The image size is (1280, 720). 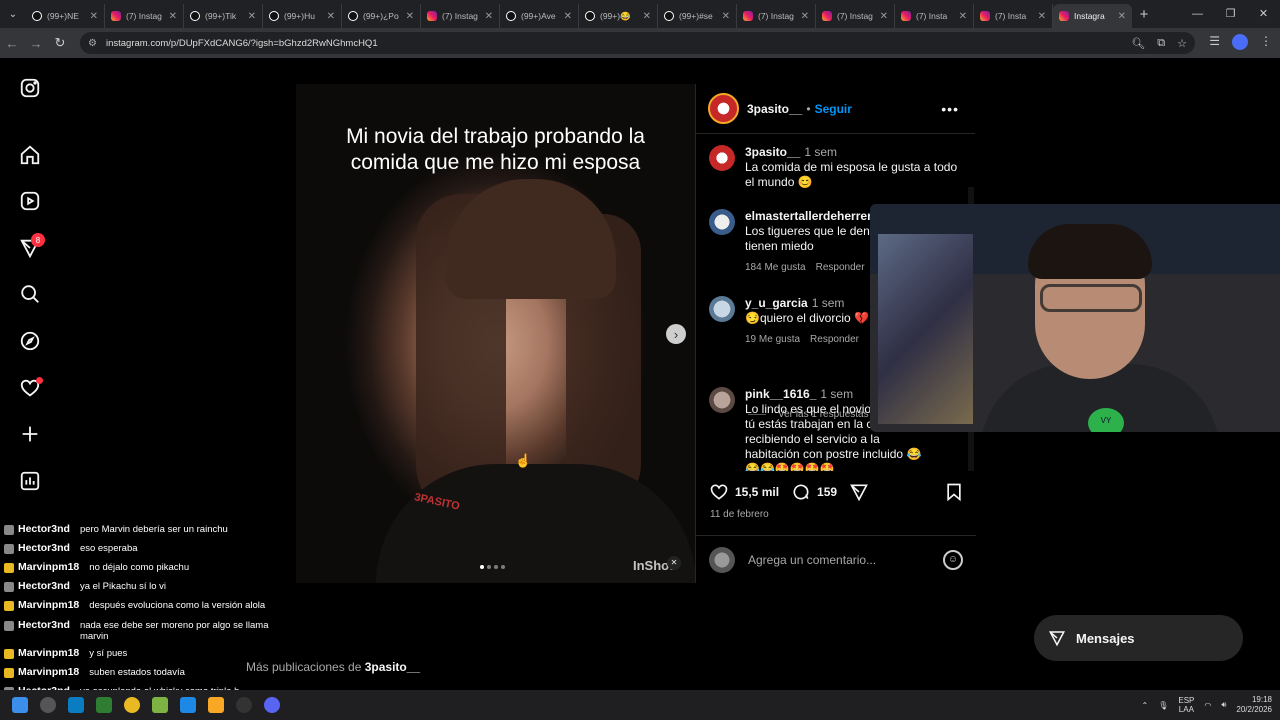 I want to click on volume-icon: 🔊︎, so click(x=1223, y=705).